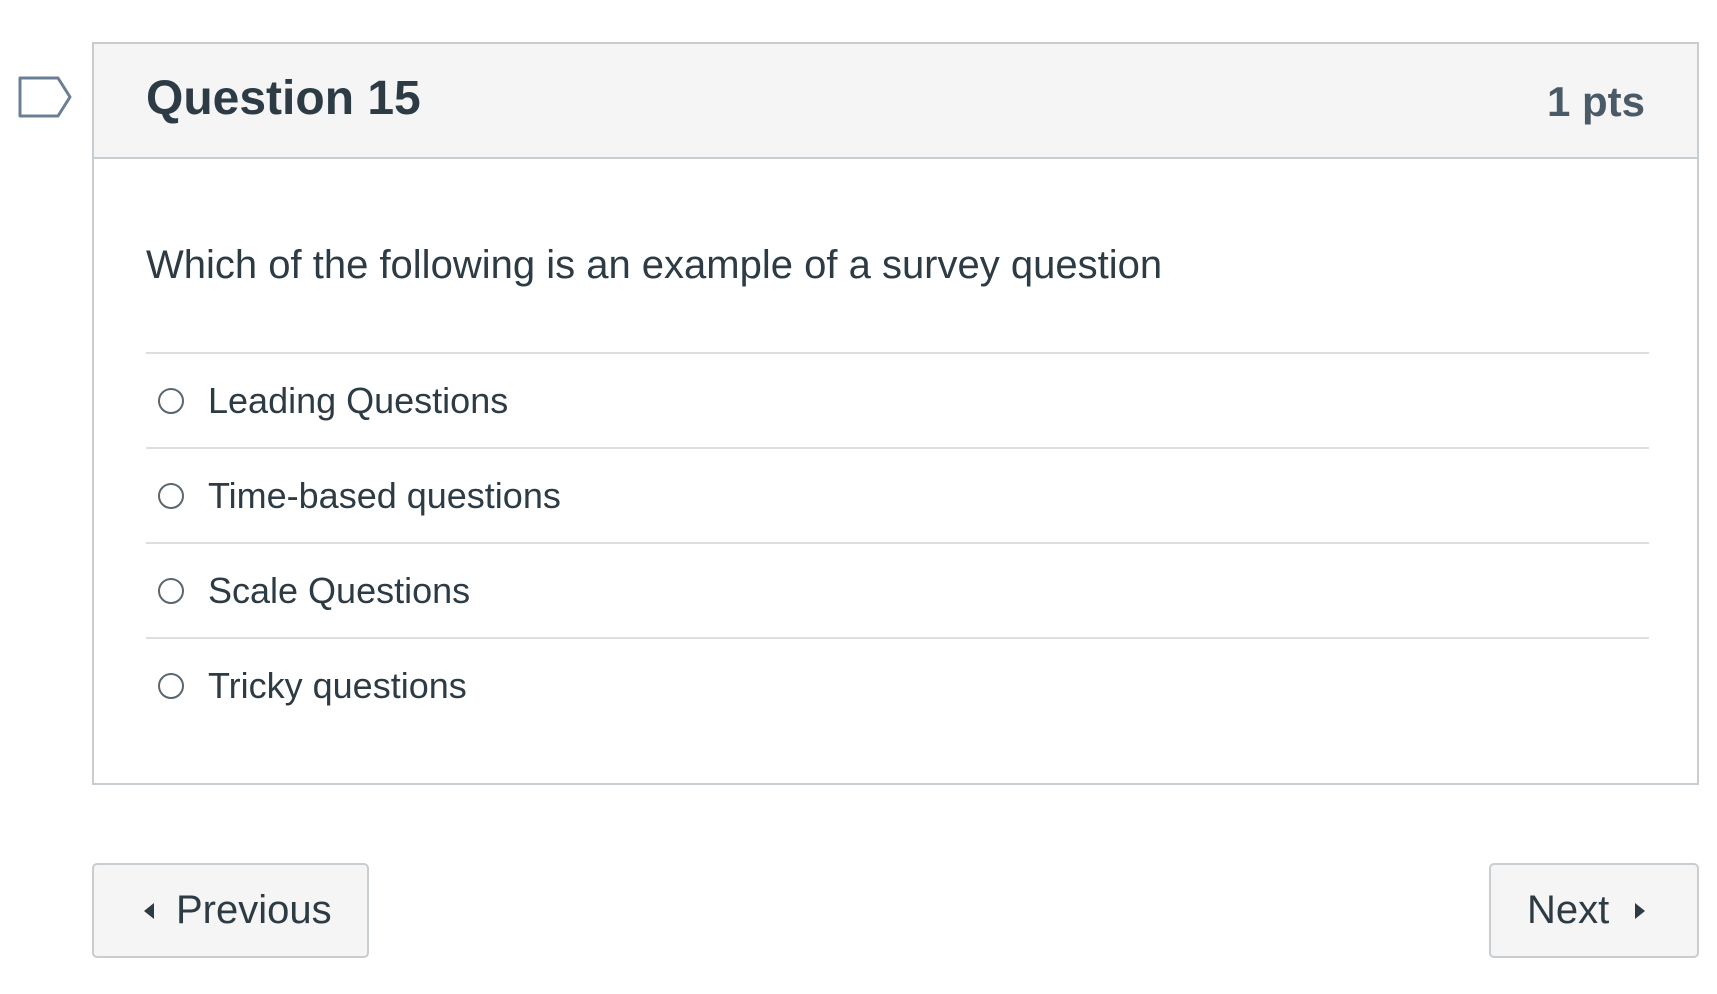  What do you see at coordinates (384, 496) in the screenshot?
I see `answer-label: Time-based questions` at bounding box center [384, 496].